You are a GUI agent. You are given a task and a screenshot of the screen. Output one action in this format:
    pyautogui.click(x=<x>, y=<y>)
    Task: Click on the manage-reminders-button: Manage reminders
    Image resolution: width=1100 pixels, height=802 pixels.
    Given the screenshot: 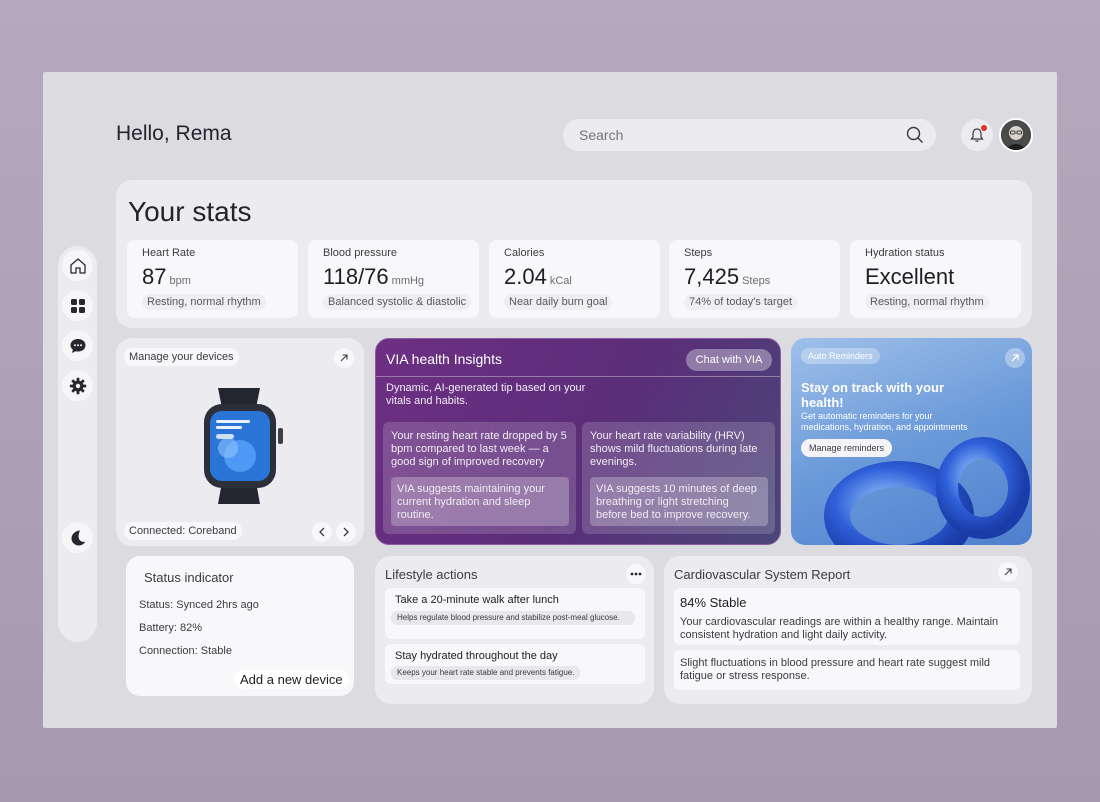 What is the action you would take?
    pyautogui.click(x=847, y=448)
    